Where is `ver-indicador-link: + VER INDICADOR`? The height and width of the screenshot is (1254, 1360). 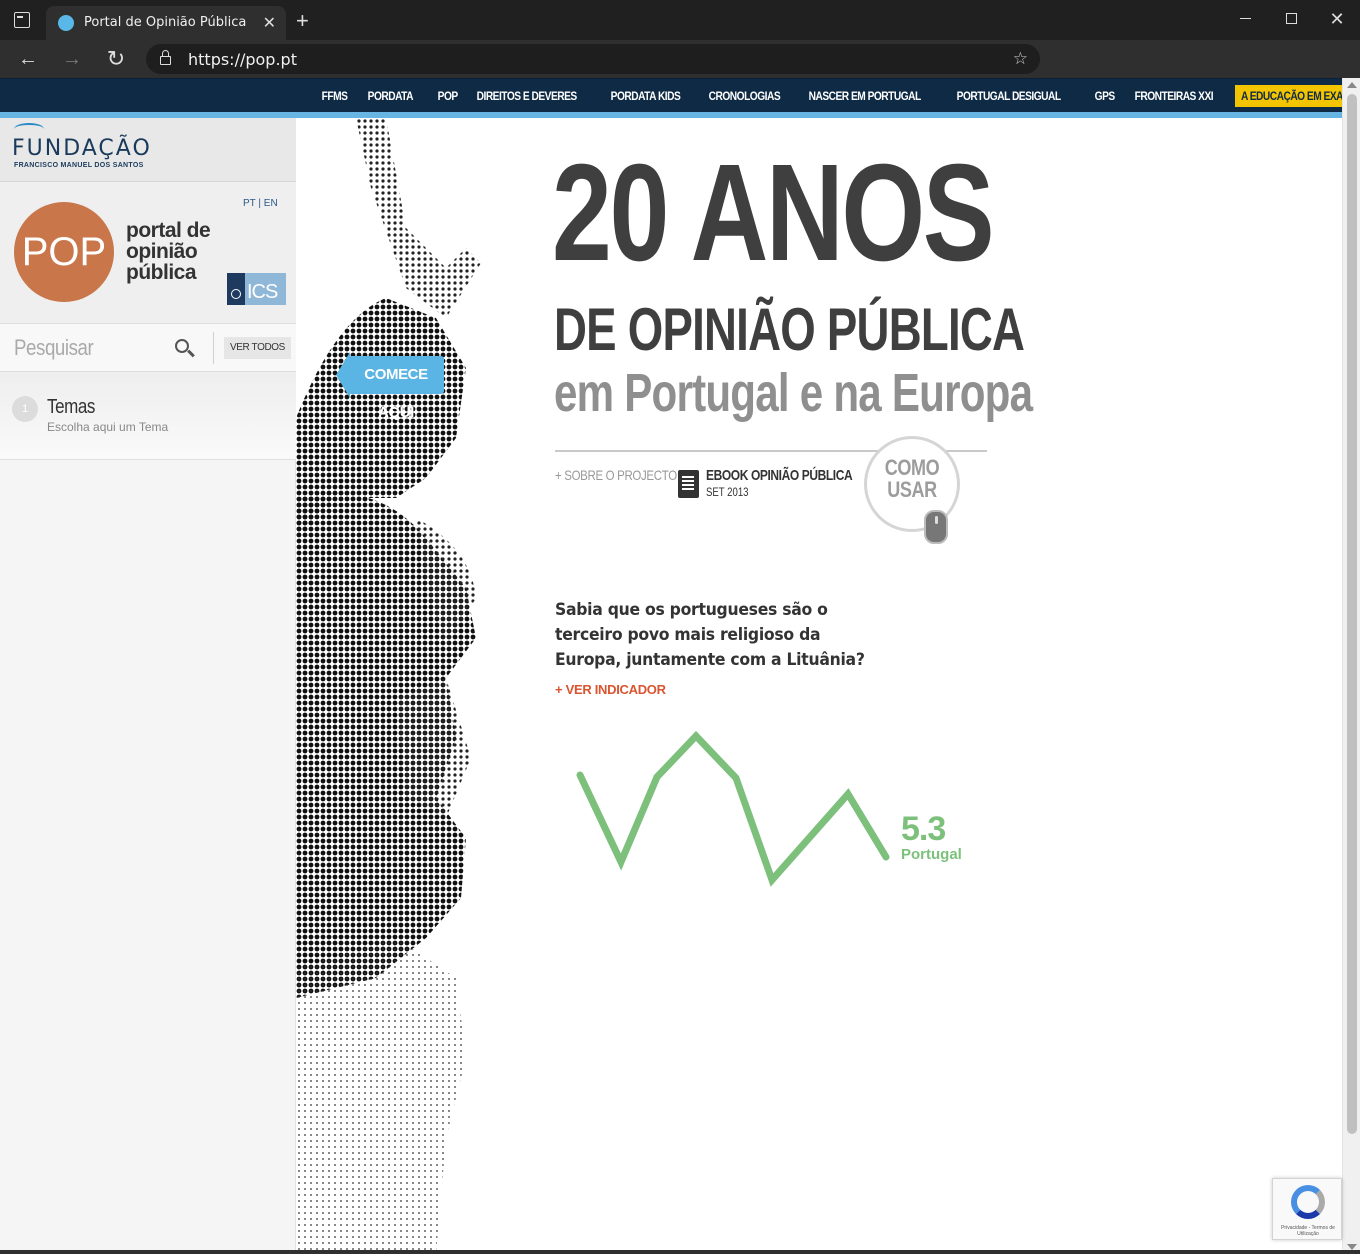 ver-indicador-link: + VER INDICADOR is located at coordinates (610, 689).